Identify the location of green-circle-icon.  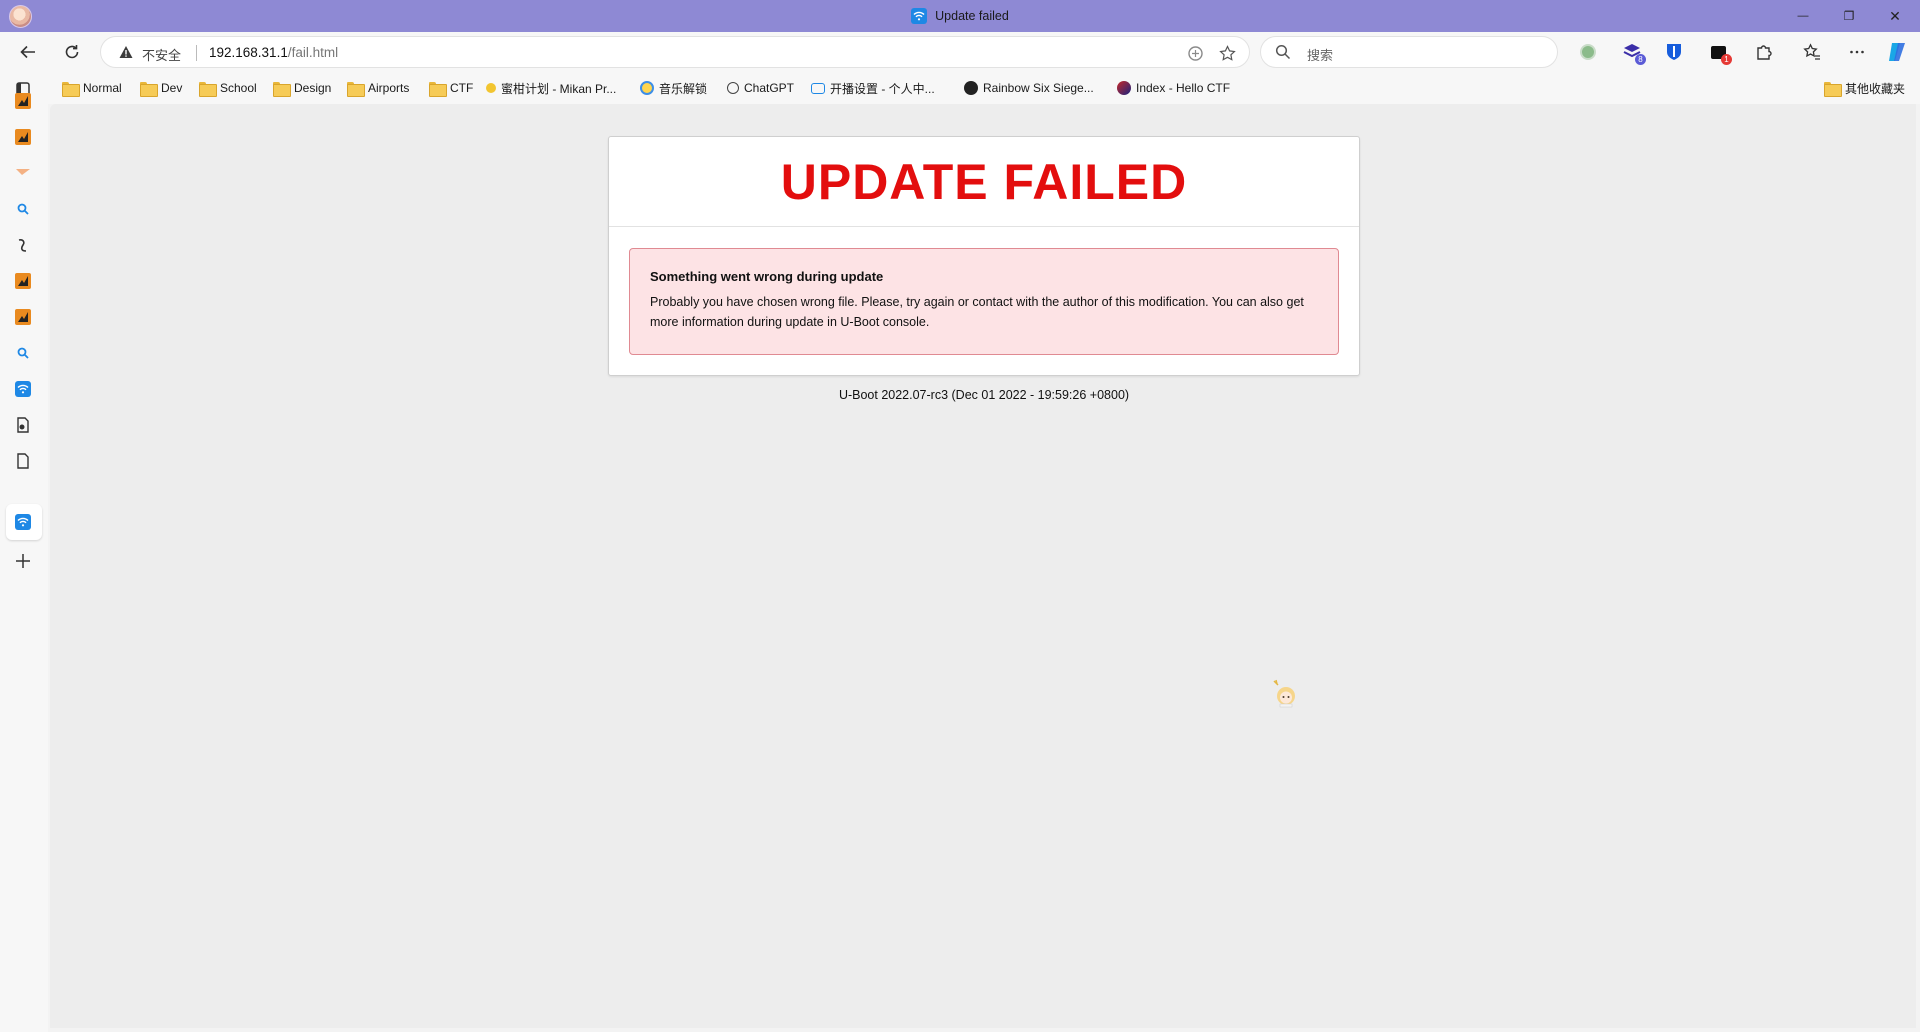
(1588, 52).